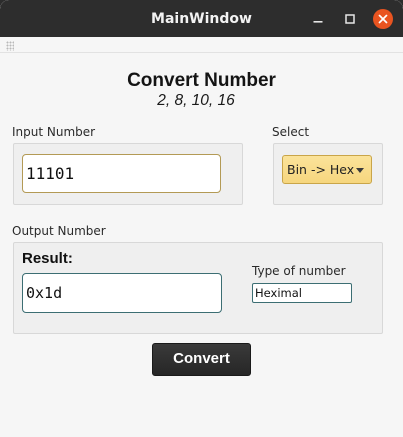 The image size is (403, 437). I want to click on close-icon, so click(383, 19).